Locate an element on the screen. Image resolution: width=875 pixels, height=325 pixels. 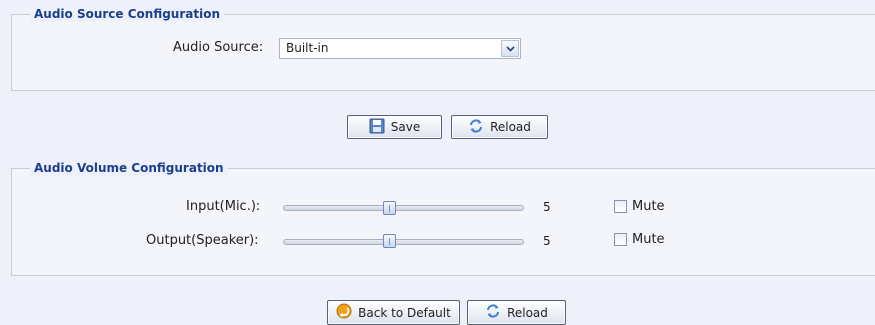
back-to-default-button: Back to Default is located at coordinates (393, 312).